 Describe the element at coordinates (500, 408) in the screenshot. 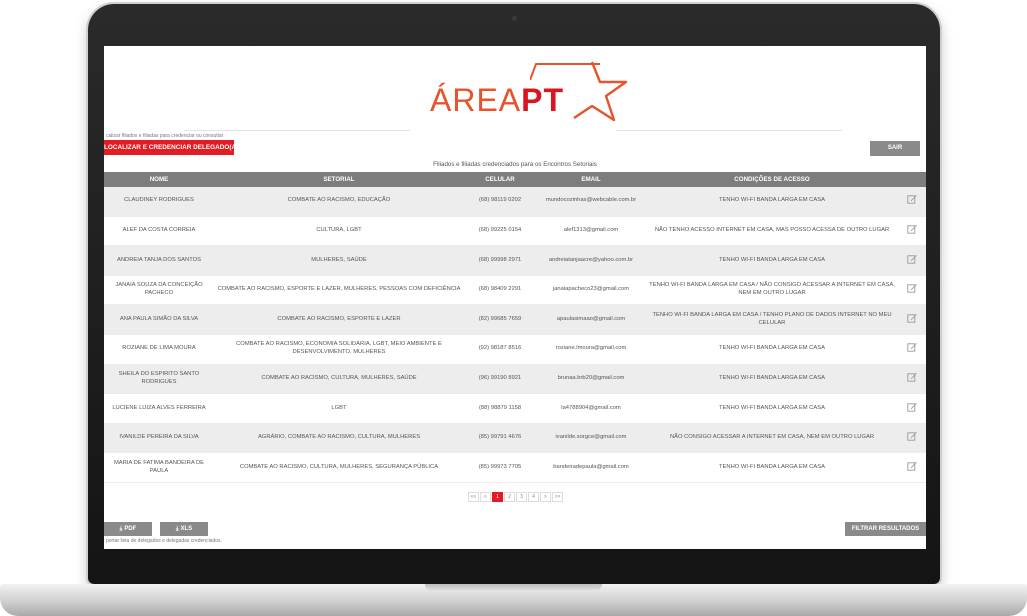

I see `cell-phone: (88) 98879 1158` at that location.